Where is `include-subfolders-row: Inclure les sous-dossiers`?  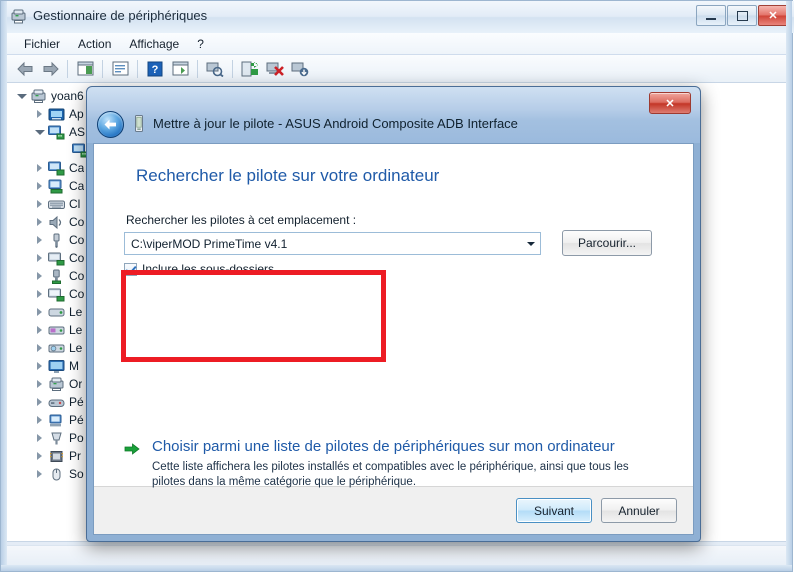
include-subfolders-row: Inclure les sous-dossiers is located at coordinates (199, 269).